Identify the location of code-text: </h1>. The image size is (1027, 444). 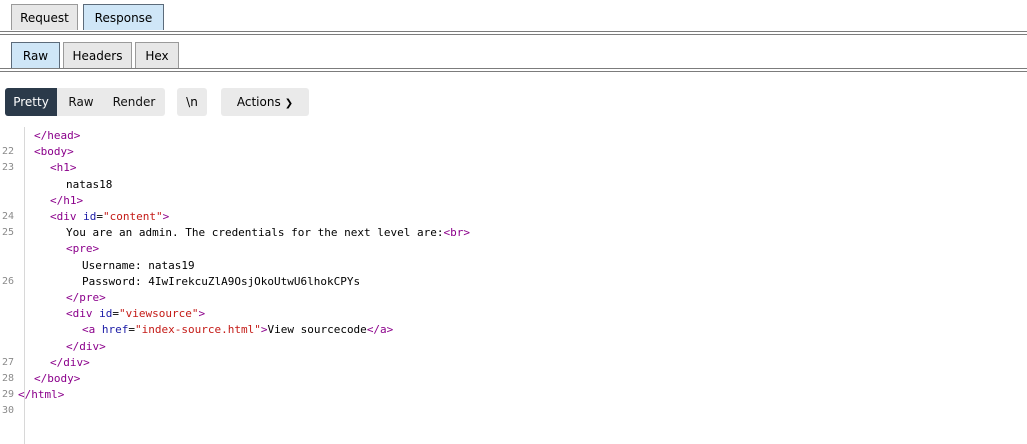
(66, 201).